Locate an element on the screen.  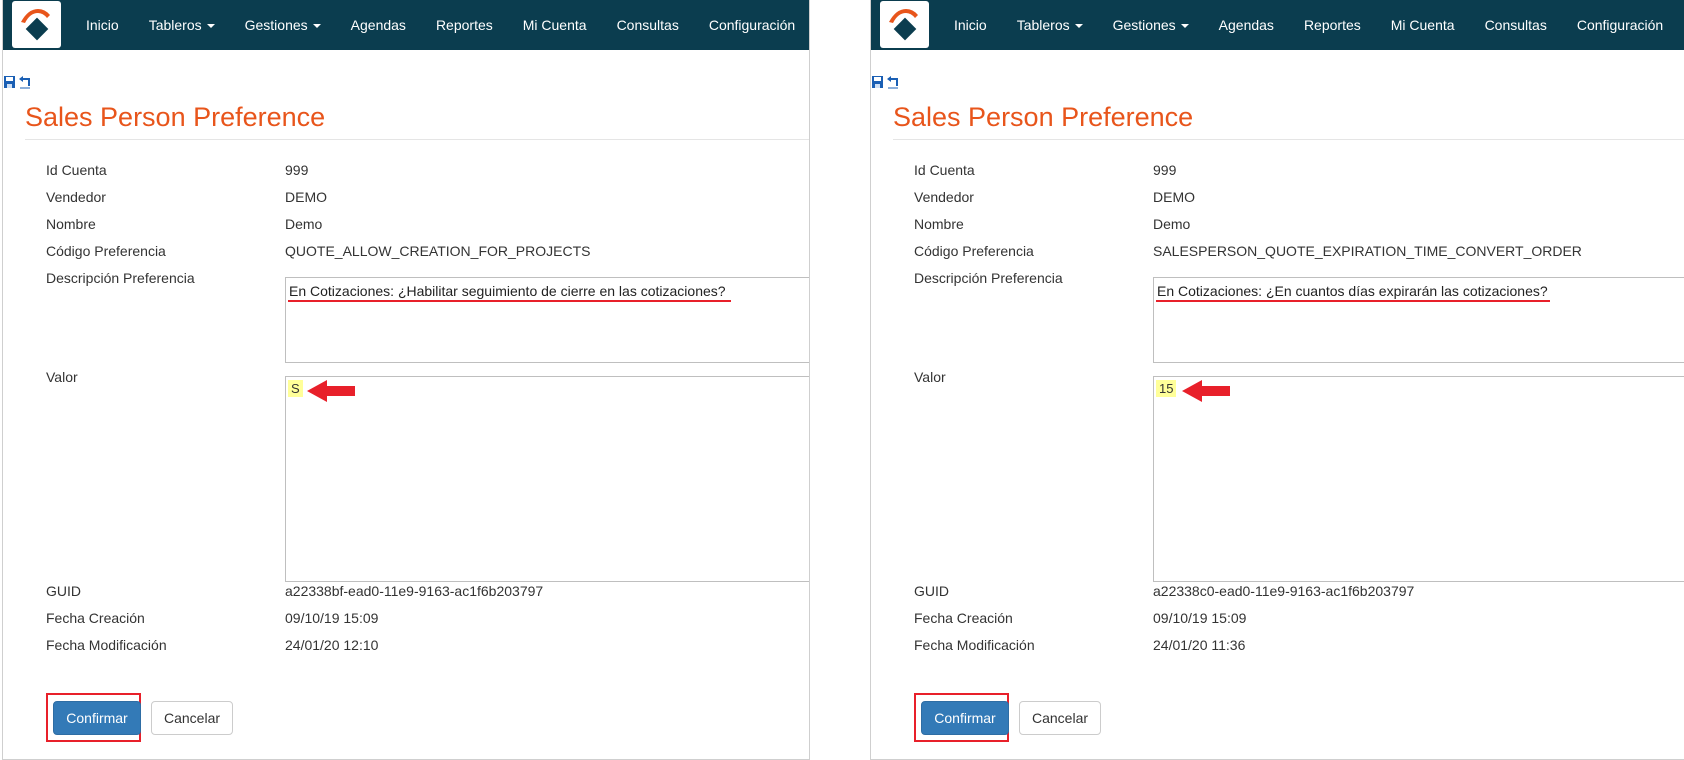
codigo-preferencia-value: QUOTE_ALLOW_CREATION_FOR_PROJECTS is located at coordinates (438, 251).